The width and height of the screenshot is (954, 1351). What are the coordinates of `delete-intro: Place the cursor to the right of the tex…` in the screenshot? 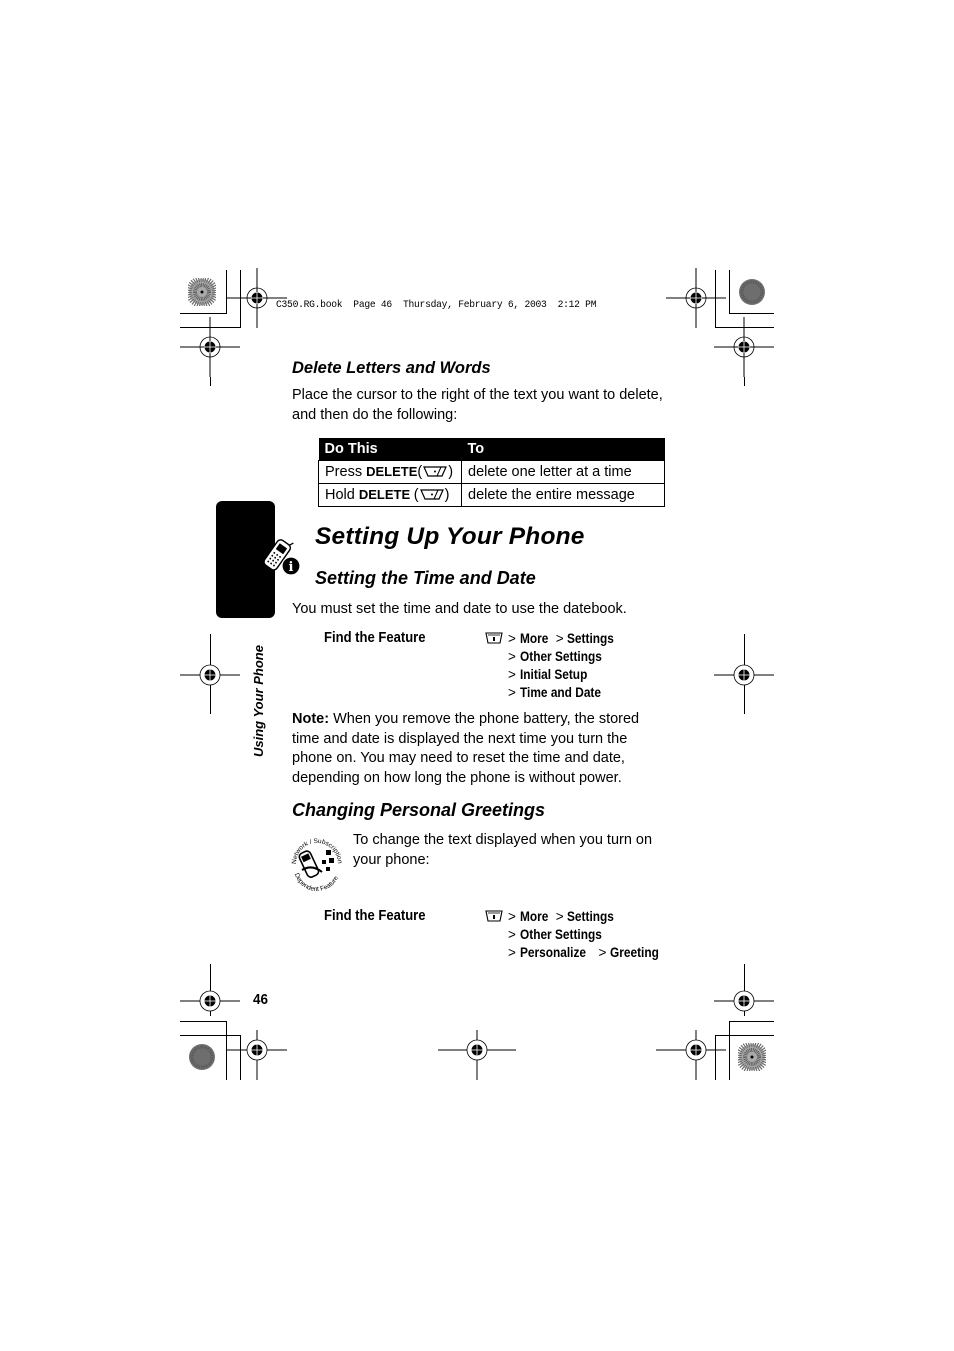 It's located at (477, 405).